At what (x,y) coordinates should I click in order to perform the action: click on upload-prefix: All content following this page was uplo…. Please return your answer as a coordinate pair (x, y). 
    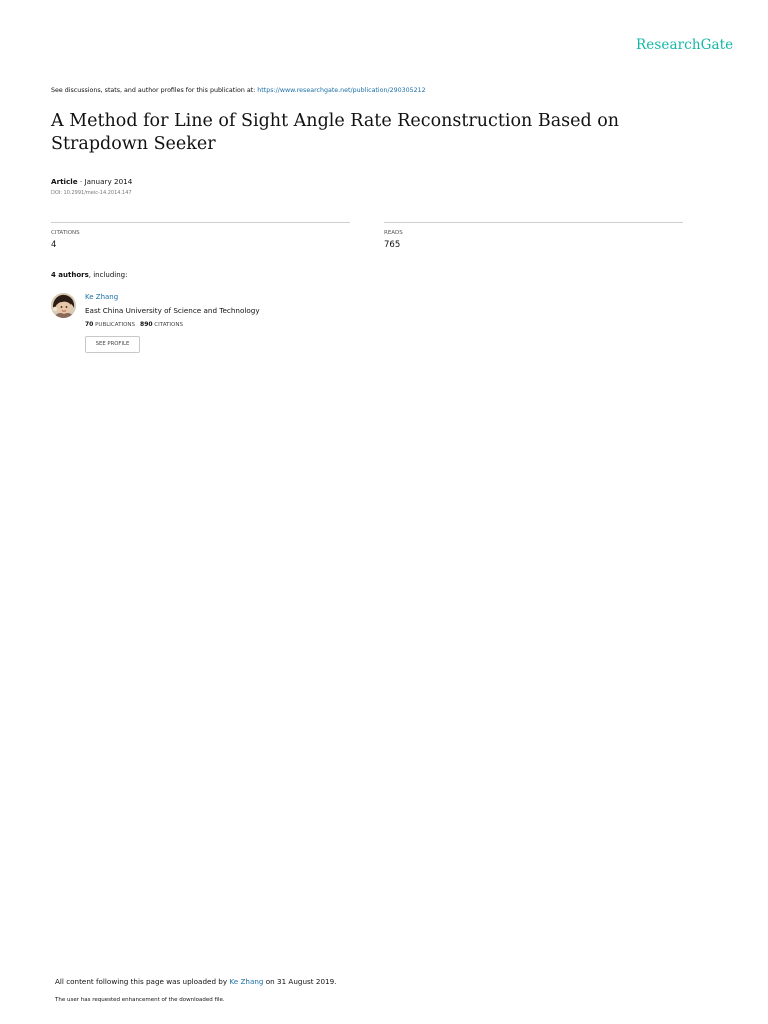
    Looking at the image, I should click on (142, 981).